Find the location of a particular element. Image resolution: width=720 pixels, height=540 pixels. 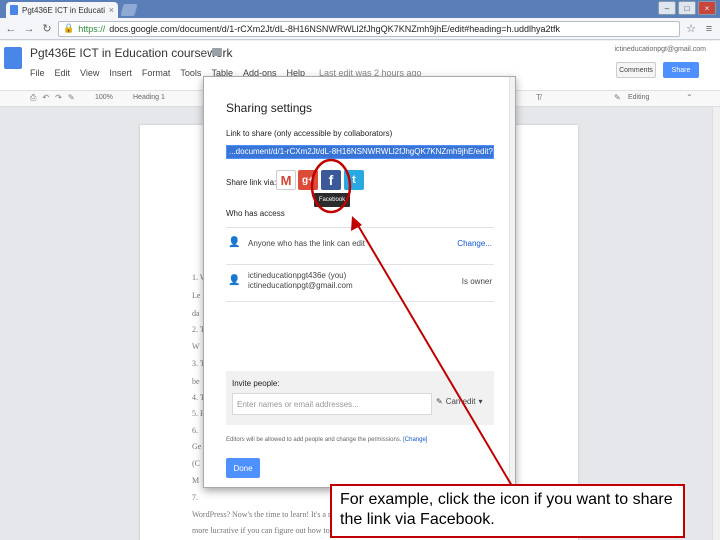

browser-tab-bar: Pgt436E ICT in Education × – □ × is located at coordinates (360, 9).